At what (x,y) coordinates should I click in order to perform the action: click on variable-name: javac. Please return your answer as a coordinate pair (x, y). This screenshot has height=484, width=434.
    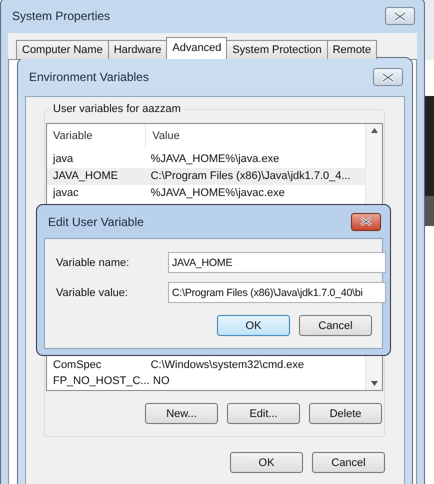
    Looking at the image, I should click on (66, 193).